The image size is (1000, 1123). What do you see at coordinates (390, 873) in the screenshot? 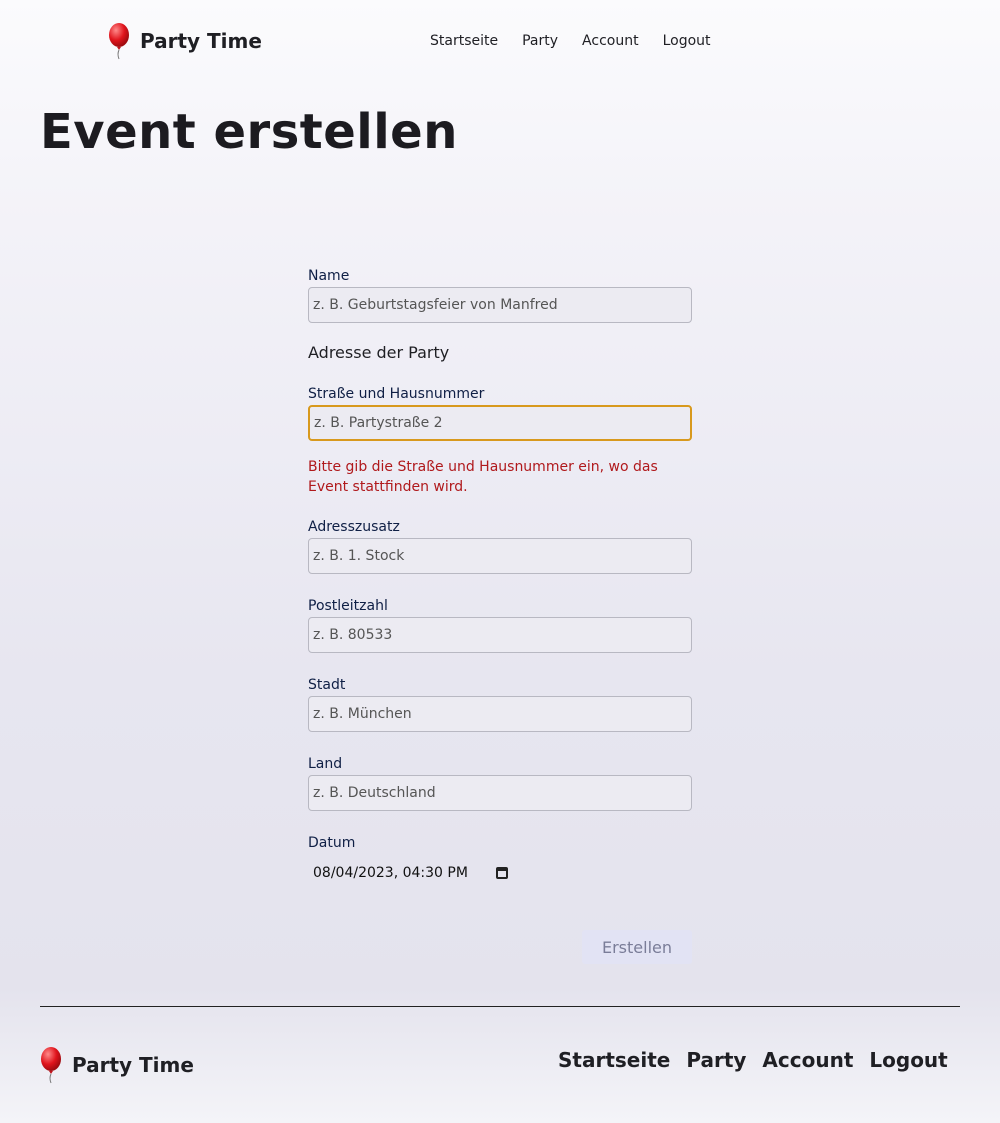
I see `date-value: 08/04/2023, 04:30 PM` at bounding box center [390, 873].